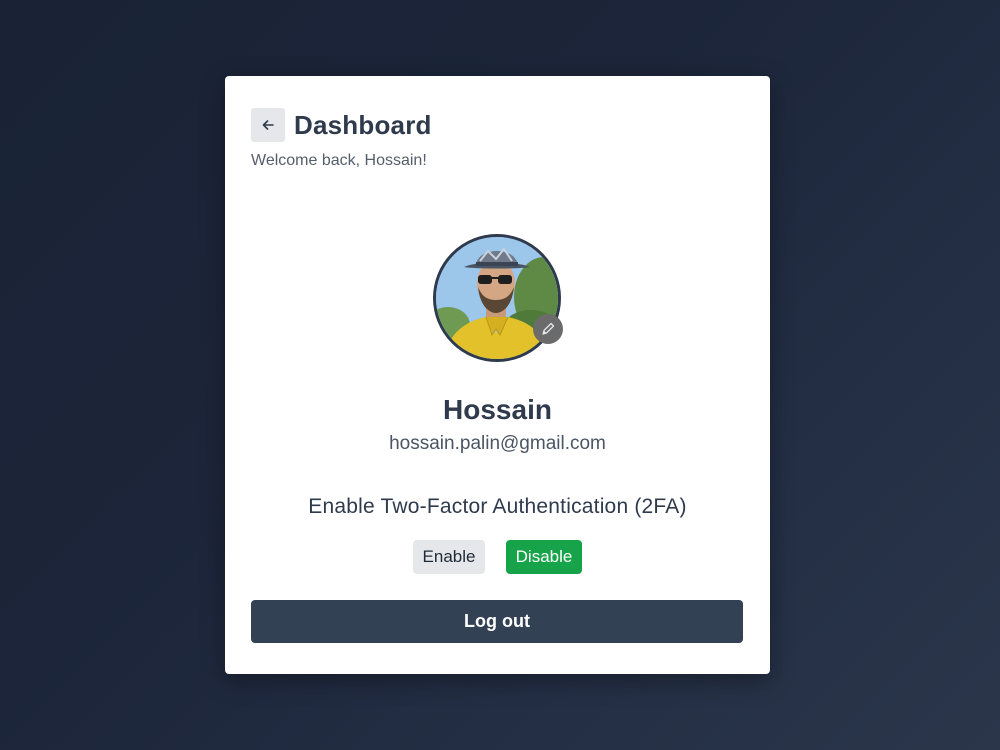  I want to click on back-button, so click(268, 125).